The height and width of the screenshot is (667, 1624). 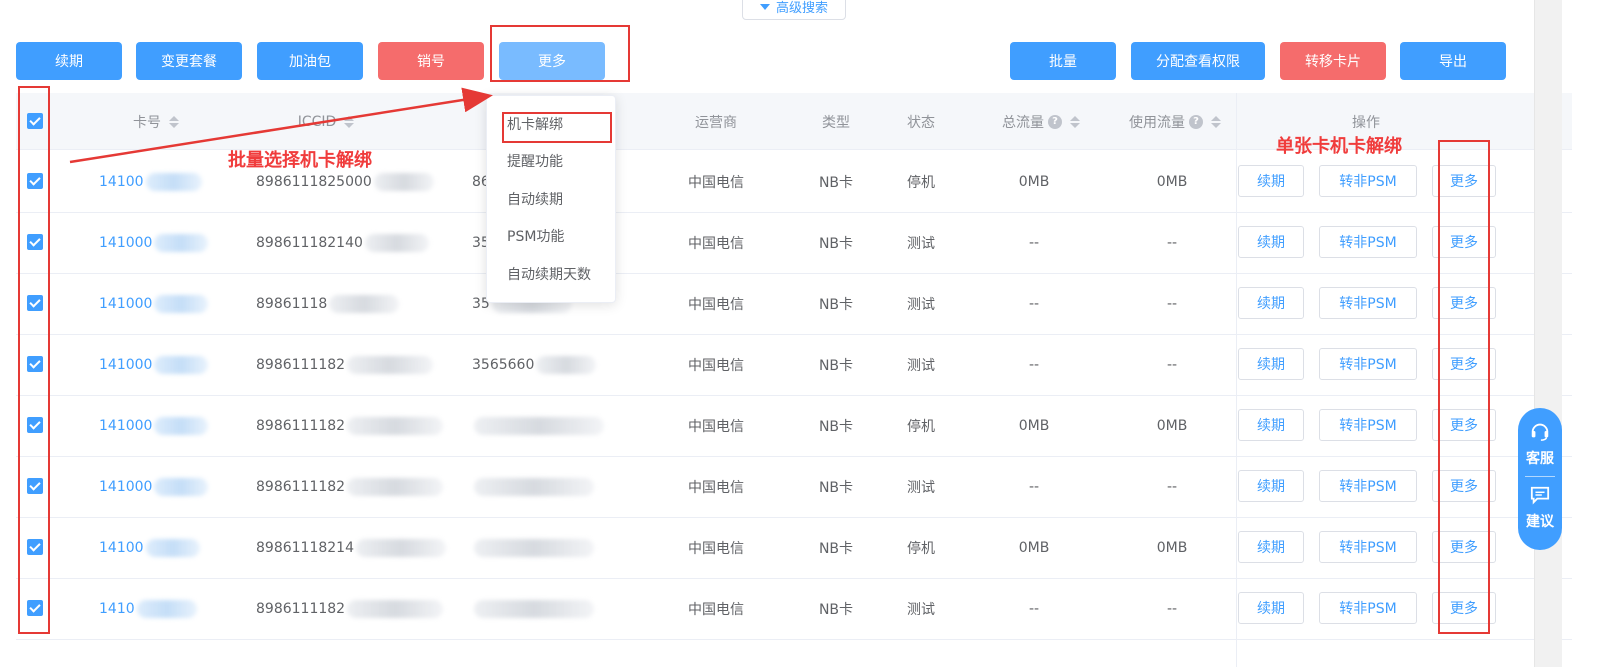 I want to click on cancel-number-button: 销号, so click(x=431, y=61).